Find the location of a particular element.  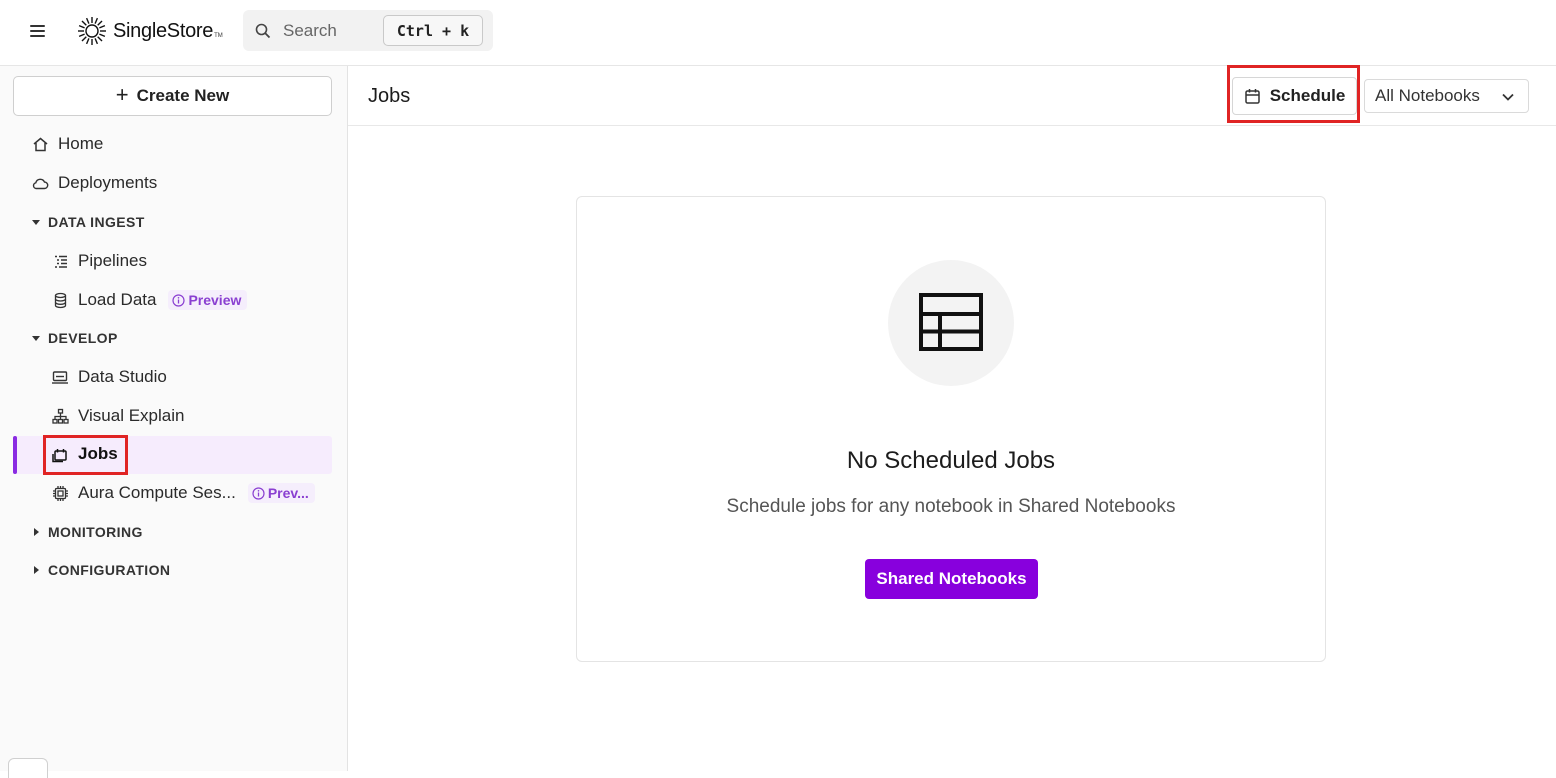

section-configuration: CONFIGURATION is located at coordinates (100, 570).